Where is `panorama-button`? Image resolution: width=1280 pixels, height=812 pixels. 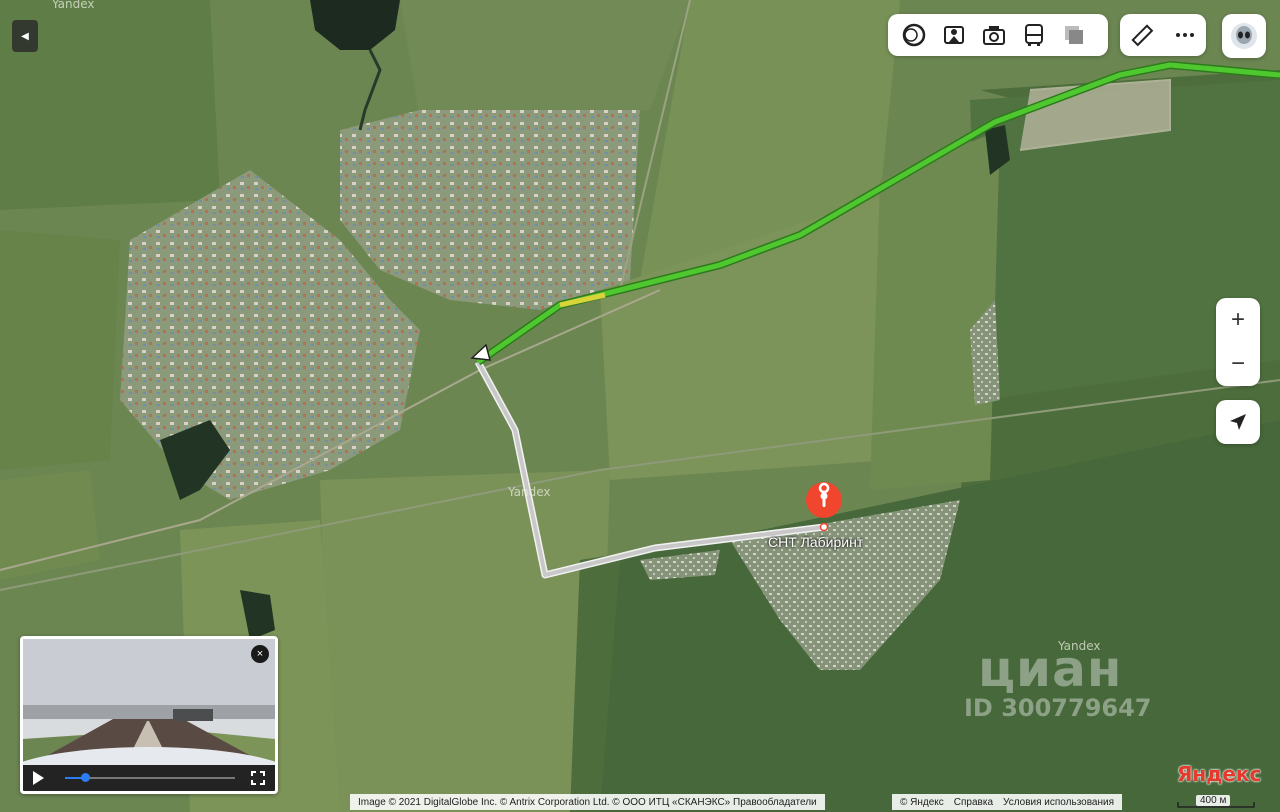
panorama-button is located at coordinates (954, 35).